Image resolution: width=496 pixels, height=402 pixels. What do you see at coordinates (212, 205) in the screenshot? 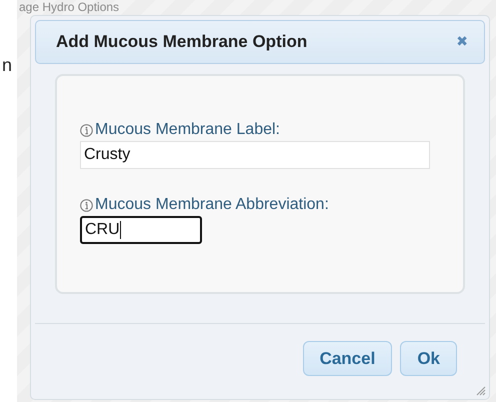
I see `field-label: Mucous Membrane Abbreviation:` at bounding box center [212, 205].